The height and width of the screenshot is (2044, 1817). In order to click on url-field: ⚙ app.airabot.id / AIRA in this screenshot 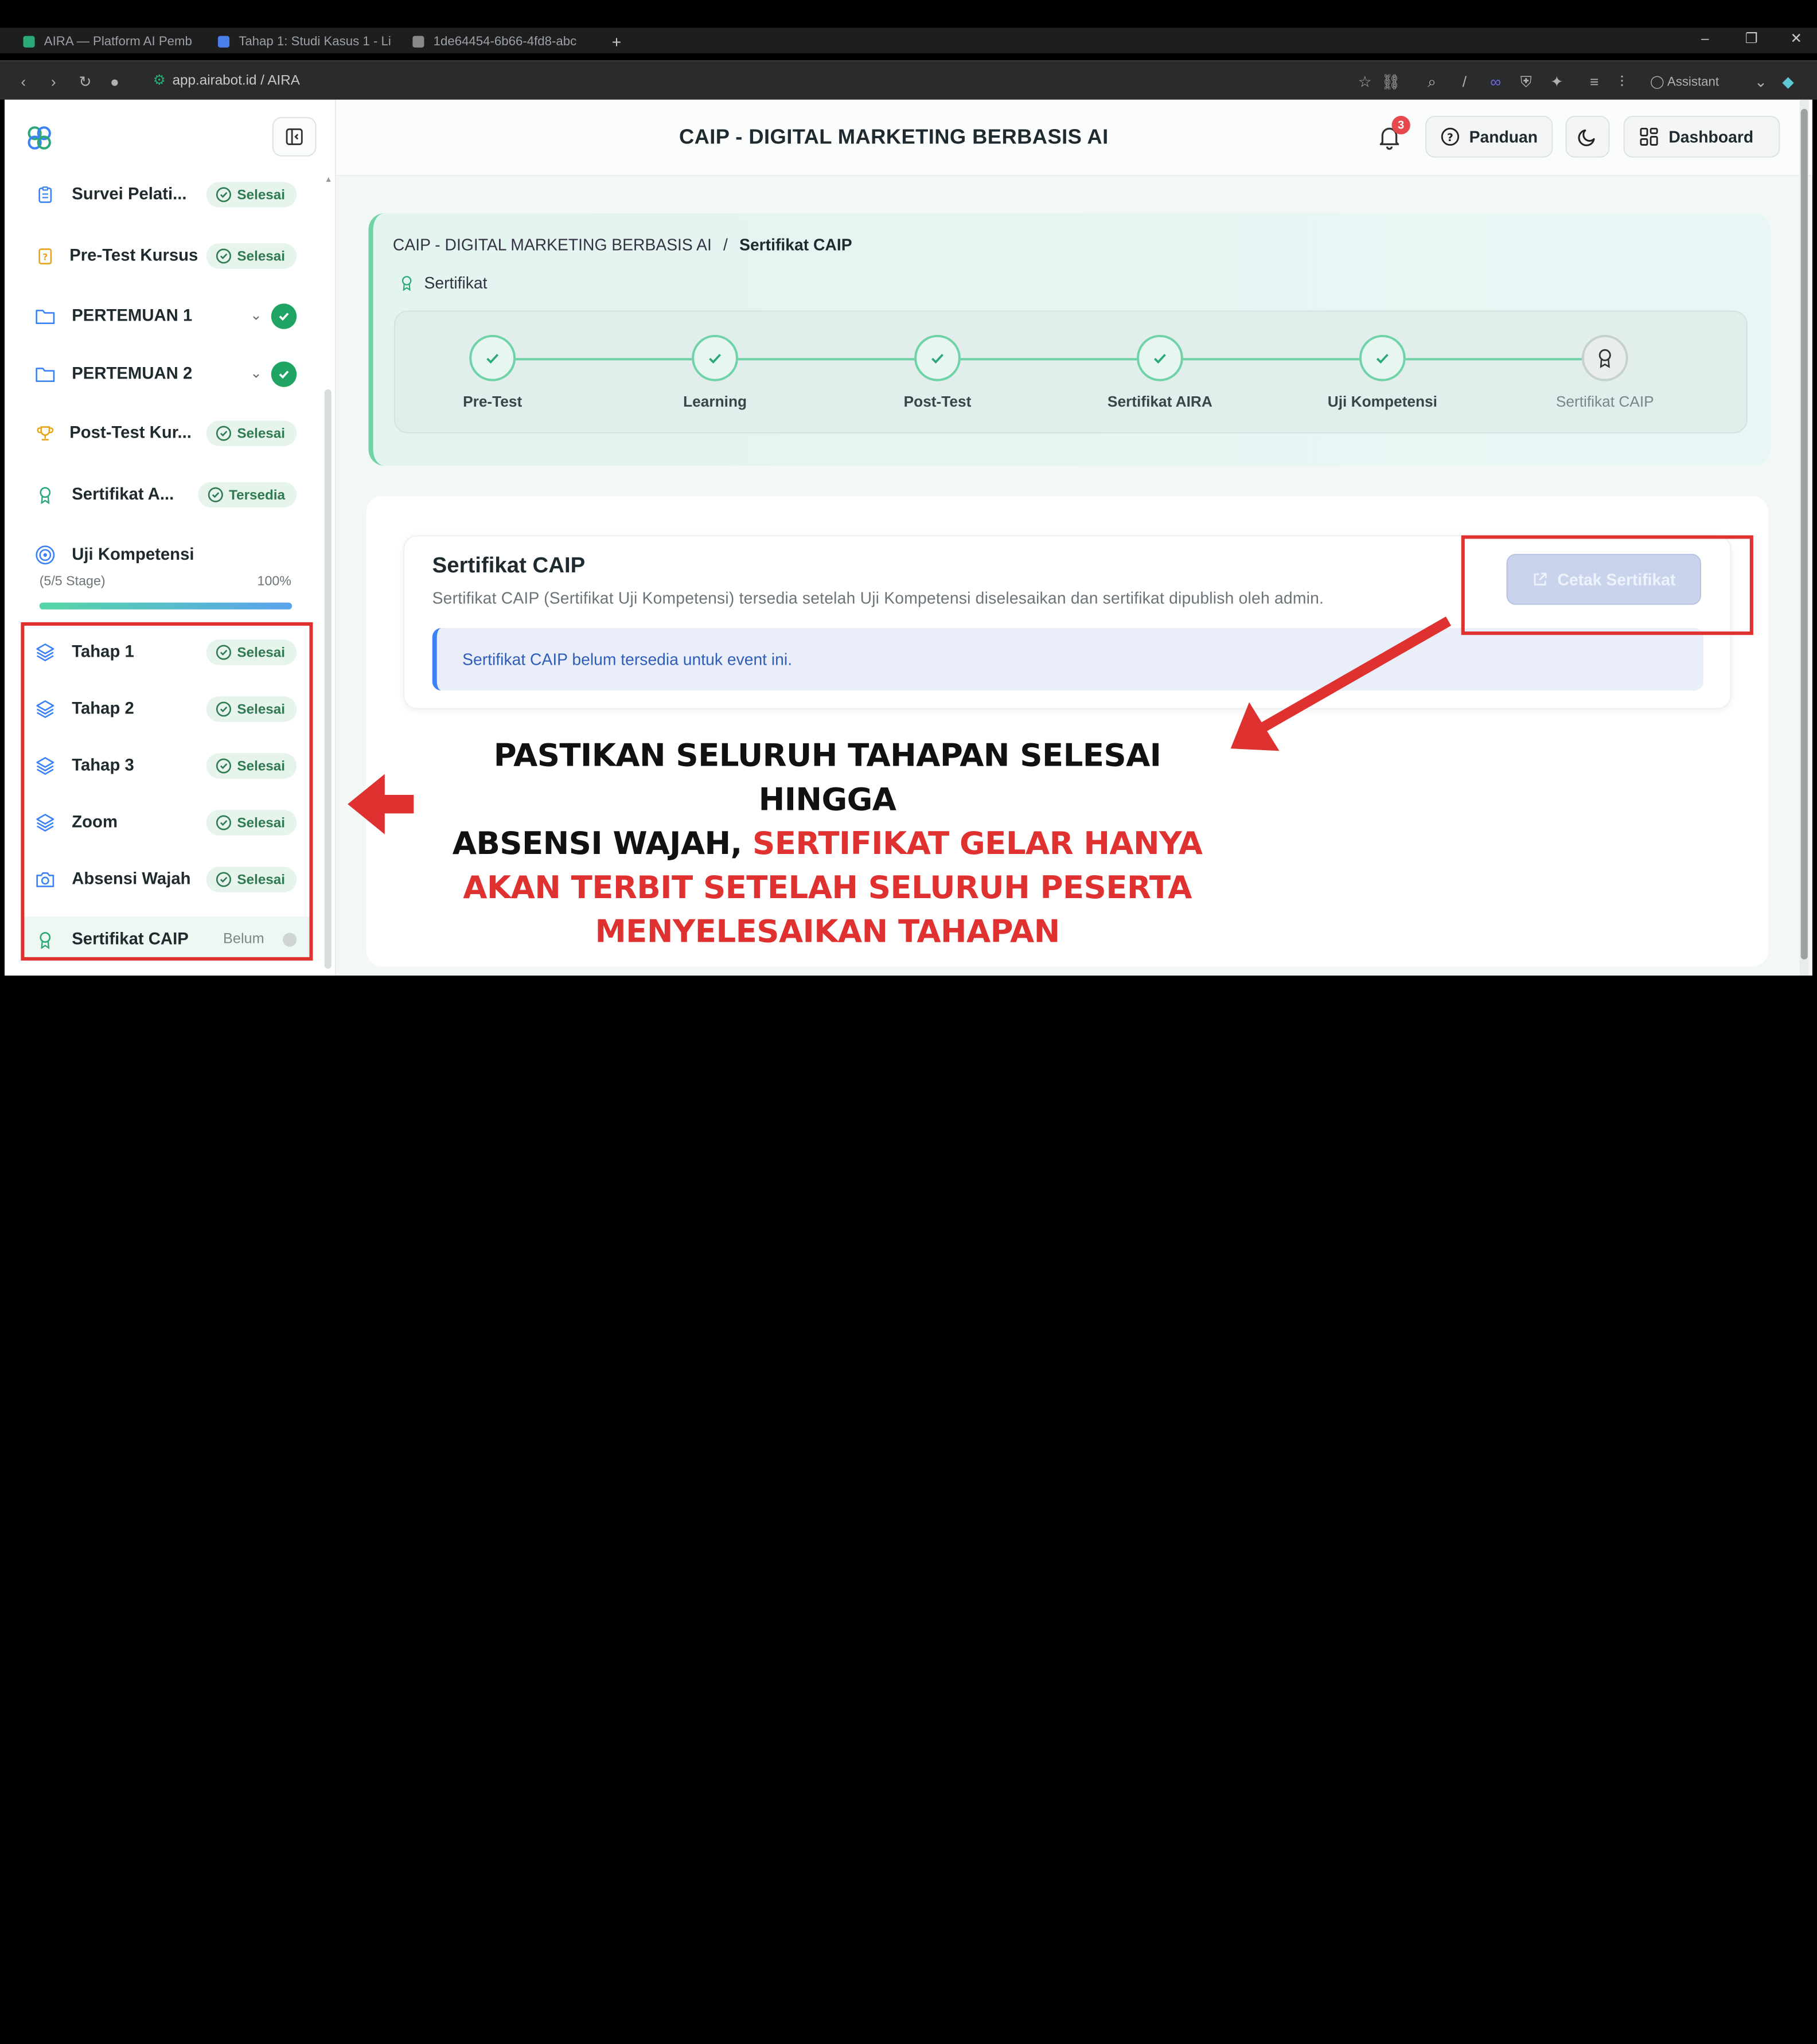, I will do `click(226, 80)`.